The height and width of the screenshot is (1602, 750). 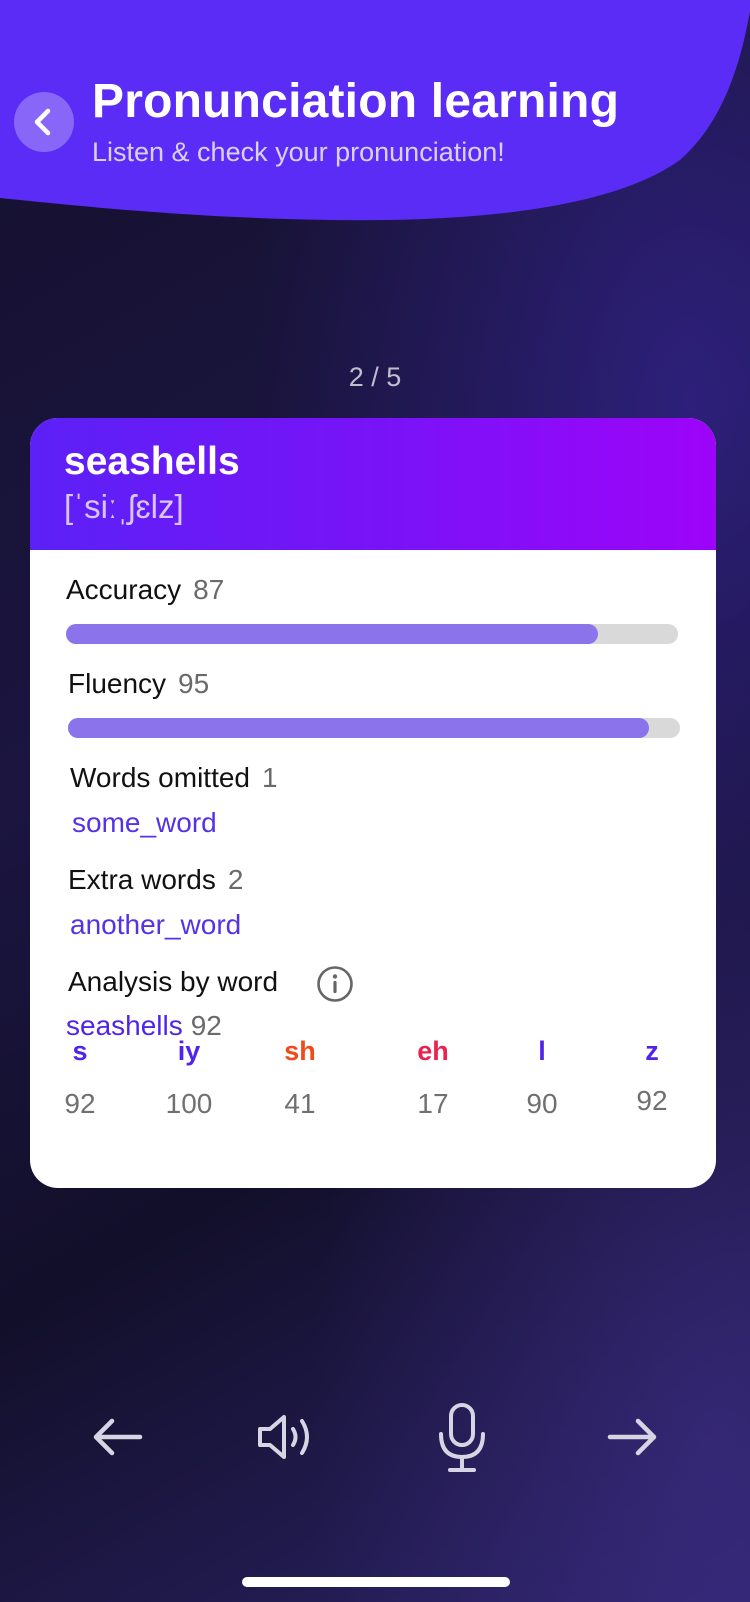 What do you see at coordinates (189, 1051) in the screenshot?
I see `phoneme-label: iy` at bounding box center [189, 1051].